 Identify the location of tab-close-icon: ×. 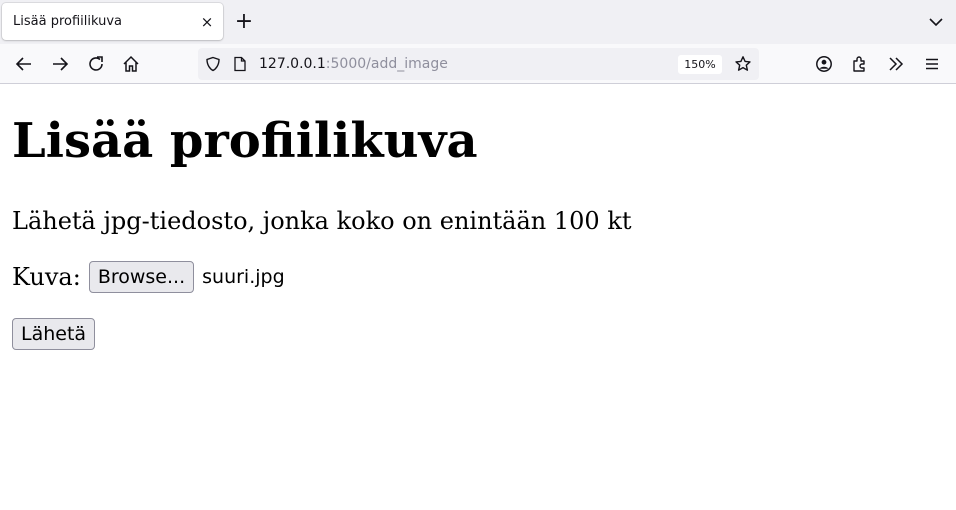
(207, 22).